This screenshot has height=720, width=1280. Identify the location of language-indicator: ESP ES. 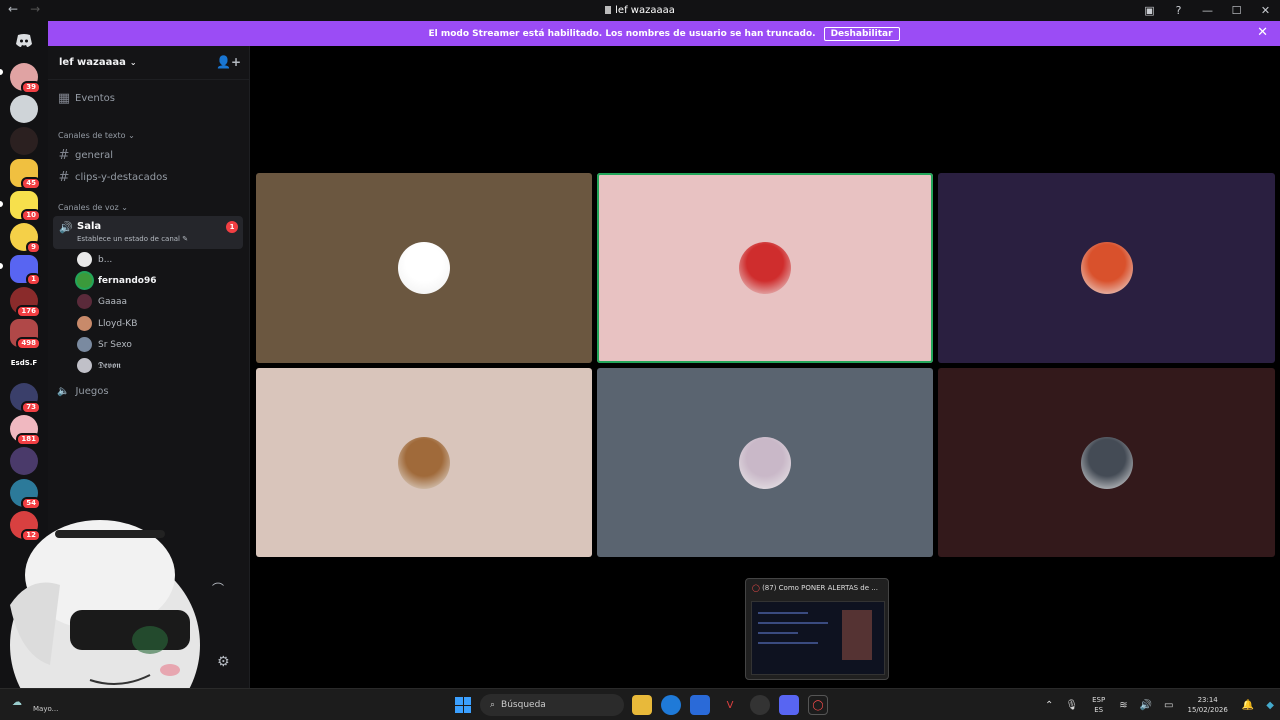
(1098, 705).